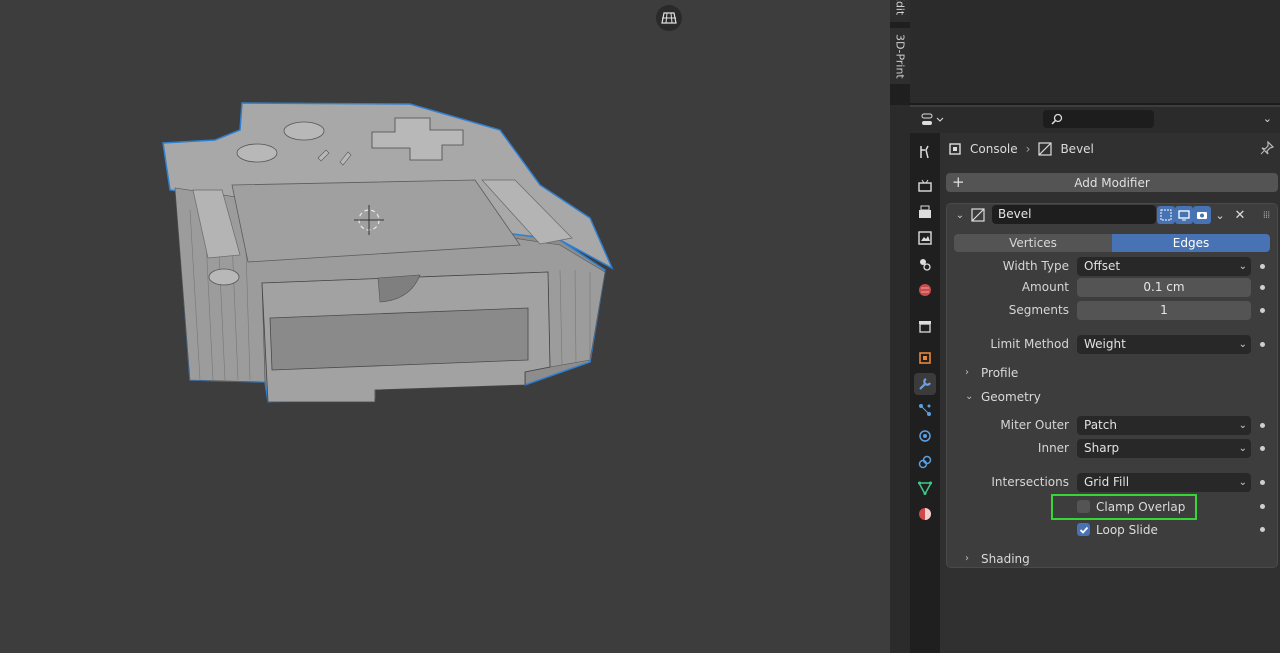 The image size is (1280, 653). I want to click on amount-row: Amount 0.1 cm, so click(1112, 287).